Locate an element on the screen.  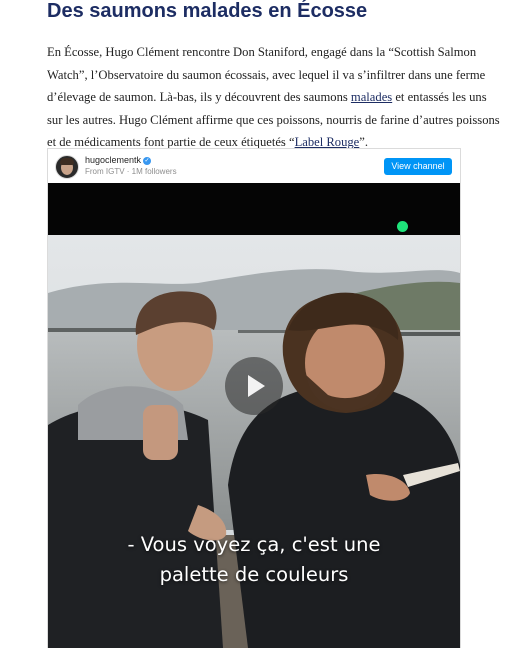
play-icon is located at coordinates (254, 386).